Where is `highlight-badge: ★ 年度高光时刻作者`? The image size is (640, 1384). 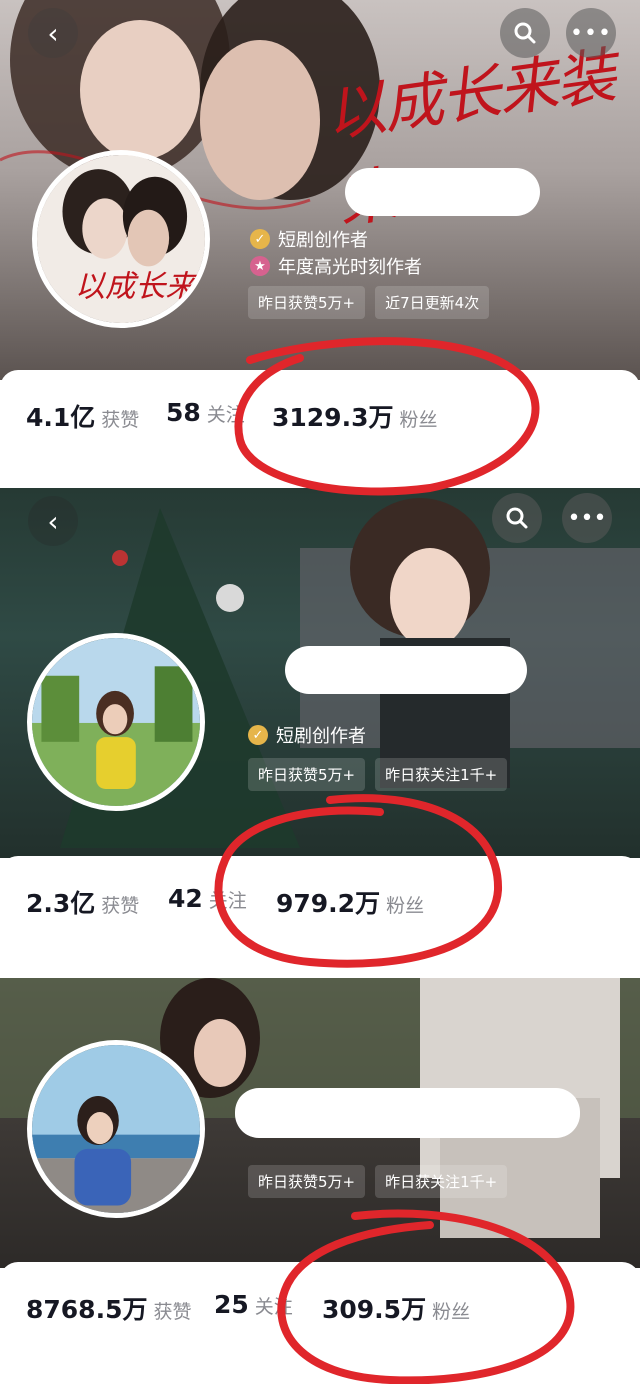
highlight-badge: ★ 年度高光时刻作者 is located at coordinates (336, 266).